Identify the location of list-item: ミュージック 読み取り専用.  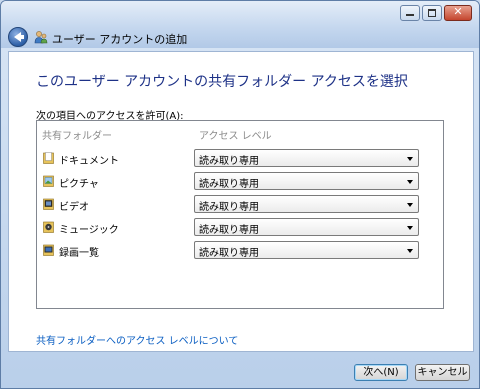
(240, 228).